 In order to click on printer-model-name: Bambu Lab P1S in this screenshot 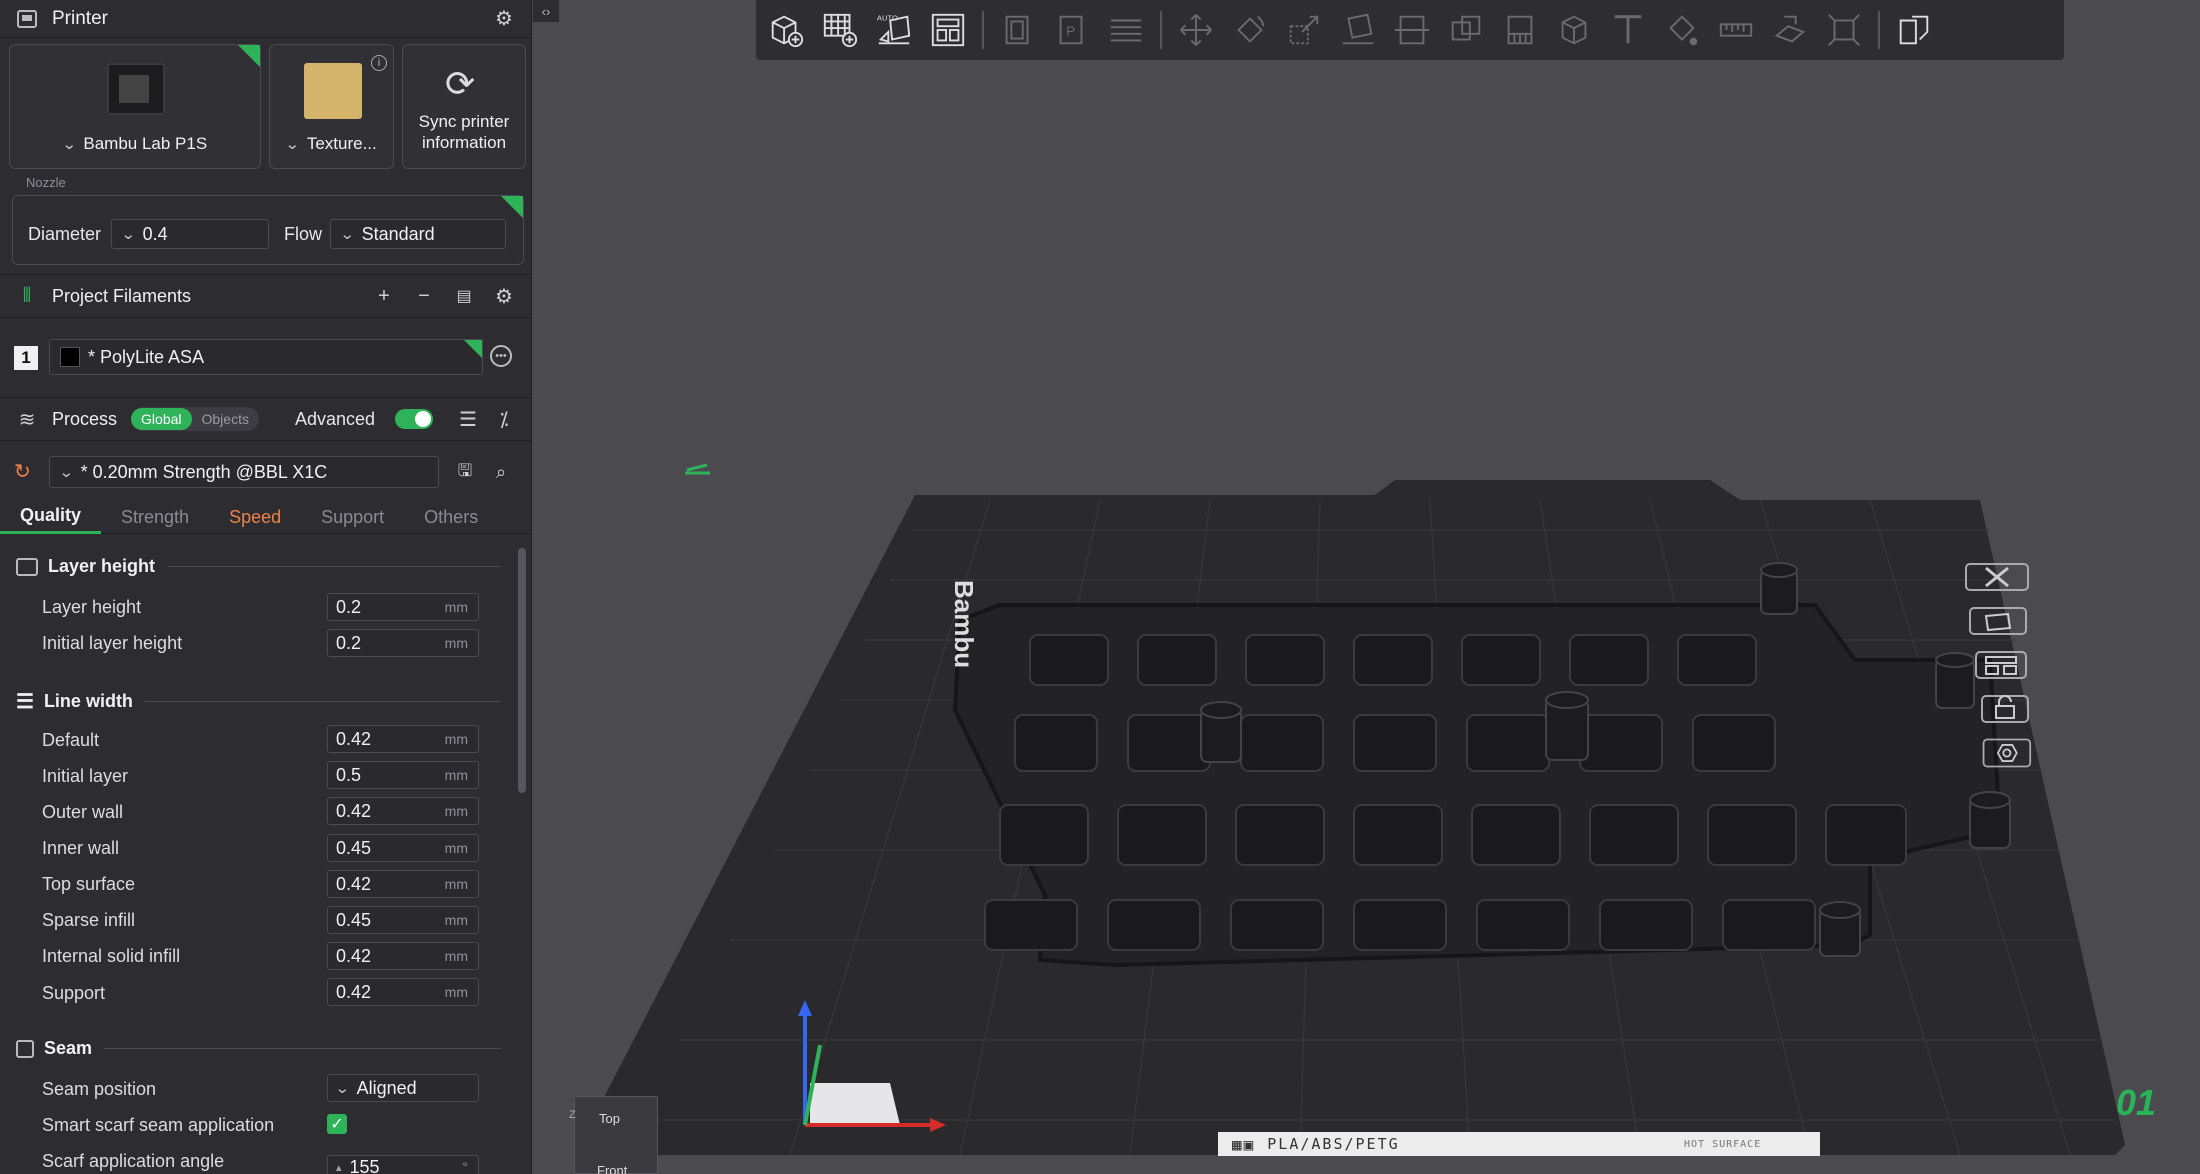, I will do `click(145, 143)`.